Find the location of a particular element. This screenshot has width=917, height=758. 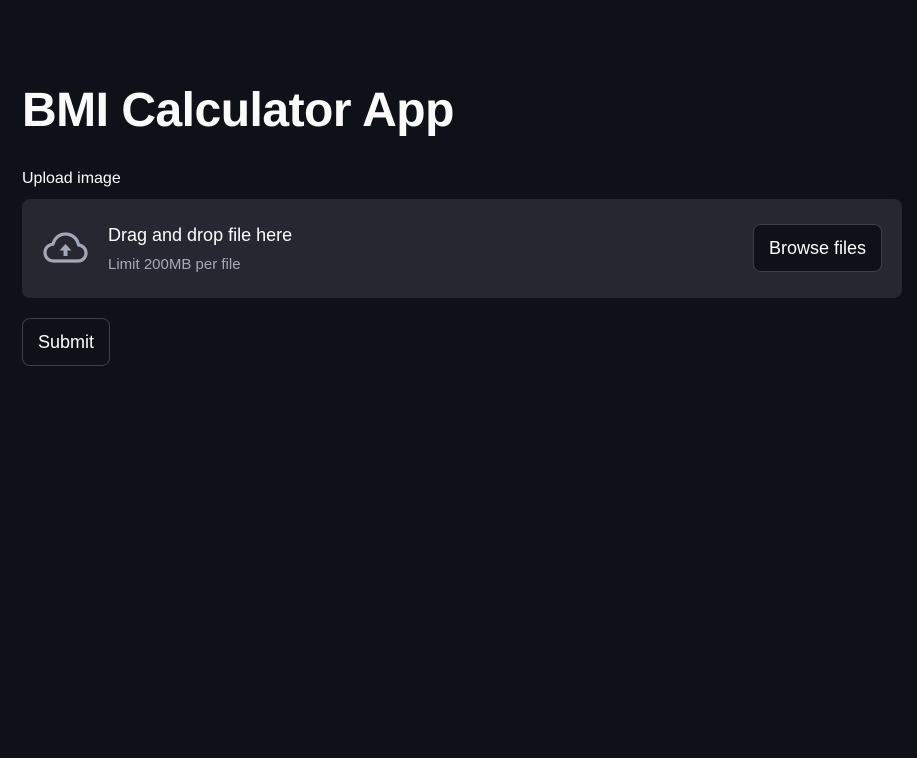

submit-button: Submit is located at coordinates (66, 342).